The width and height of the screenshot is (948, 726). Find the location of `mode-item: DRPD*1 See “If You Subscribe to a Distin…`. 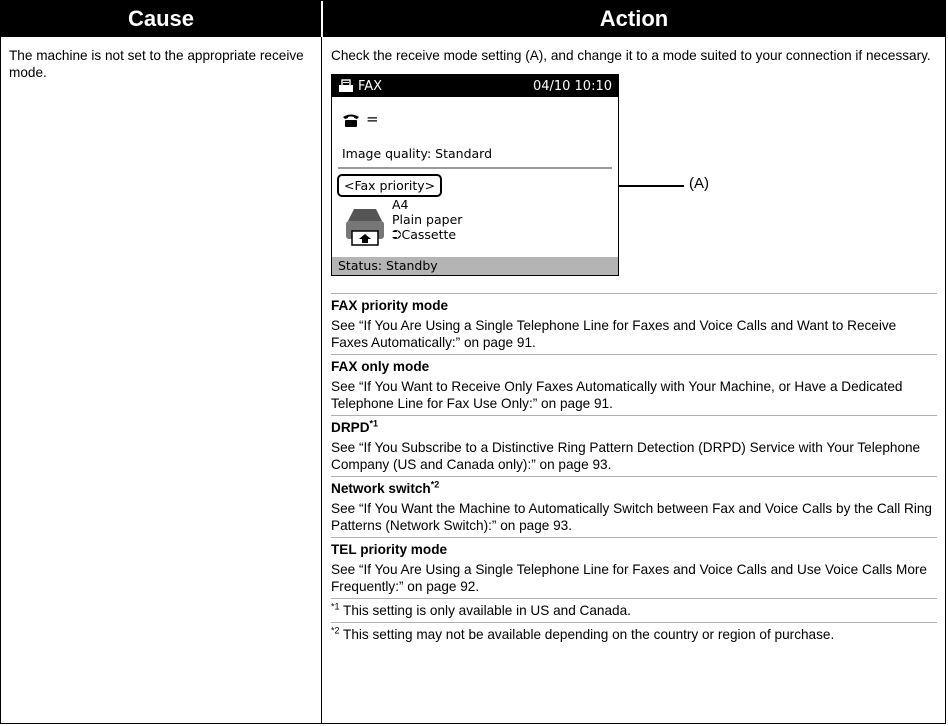

mode-item: DRPD*1 See “If You Subscribe to a Distin… is located at coordinates (634, 444).